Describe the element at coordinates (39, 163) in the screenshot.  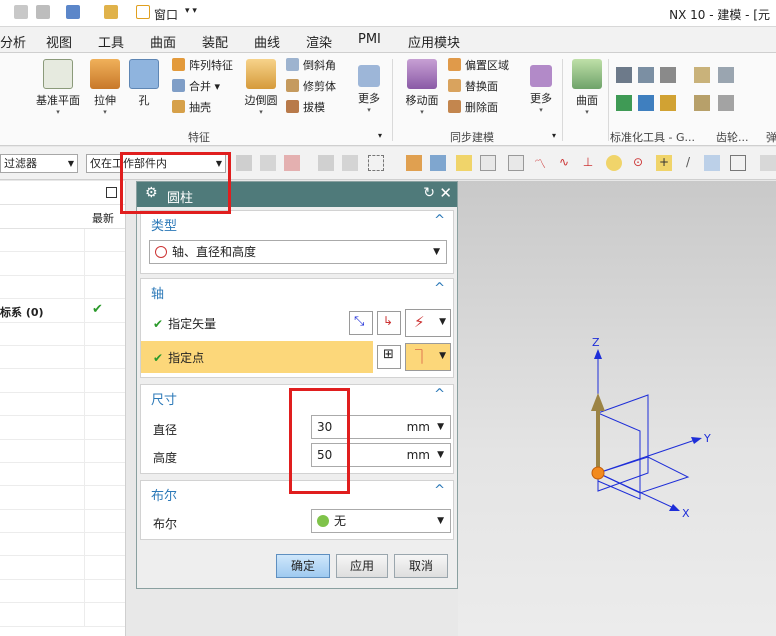
I see `type-filter-combo: 过滤器 ▼` at that location.